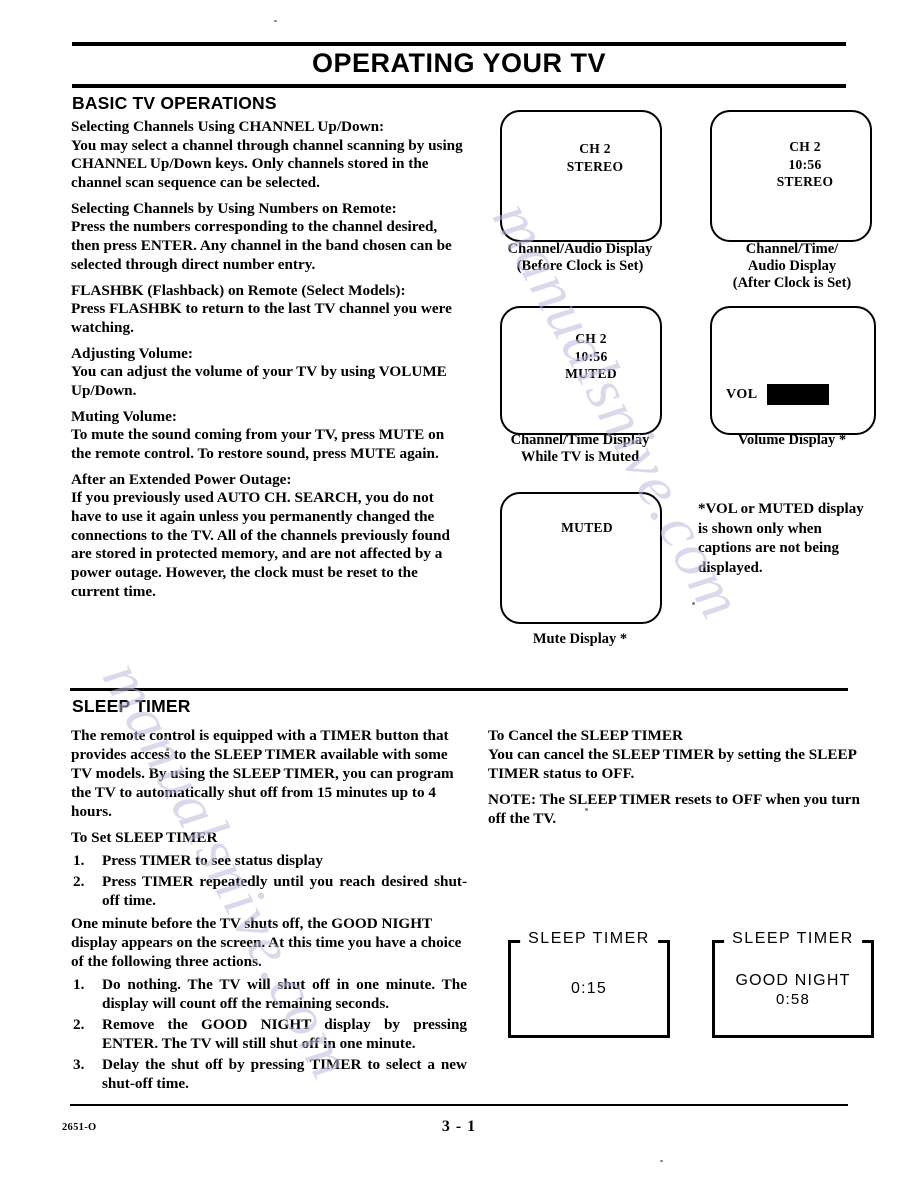 The height and width of the screenshot is (1188, 918). I want to click on header-rule-bottom, so click(459, 86).